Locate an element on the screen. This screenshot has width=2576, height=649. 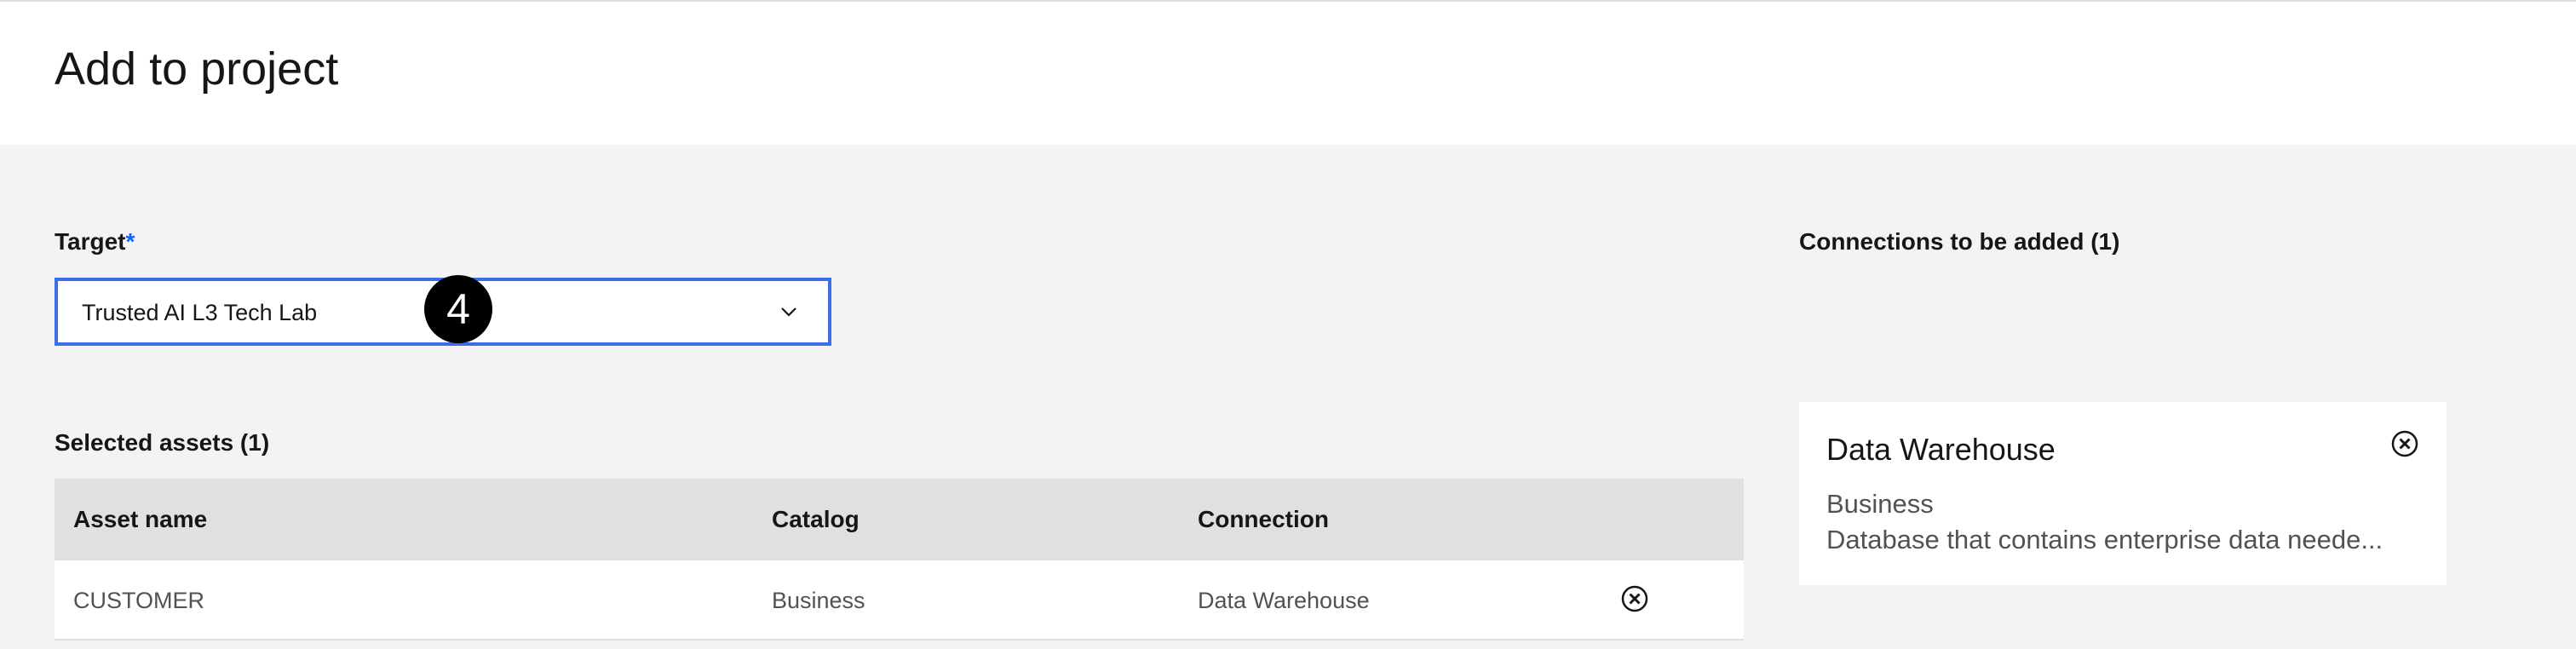
cell-catalog: Business is located at coordinates (819, 600).